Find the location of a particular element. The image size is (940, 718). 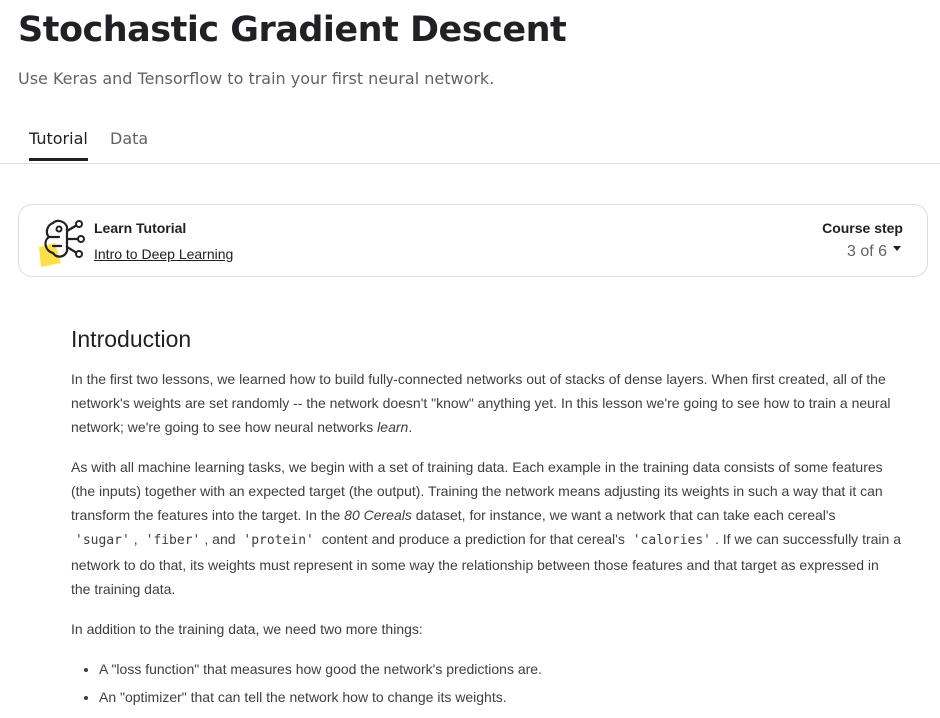

course-step-dropdown: 3 of 6 is located at coordinates (874, 252).